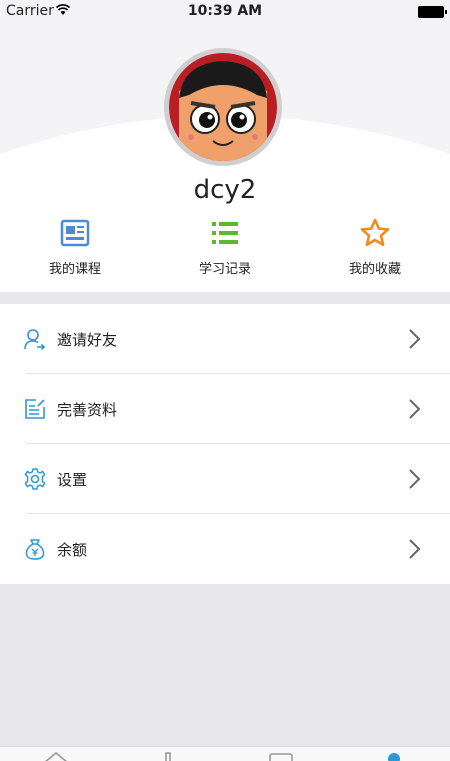 This screenshot has width=450, height=761. Describe the element at coordinates (87, 410) in the screenshot. I see `menu-label: 完善资料` at that location.